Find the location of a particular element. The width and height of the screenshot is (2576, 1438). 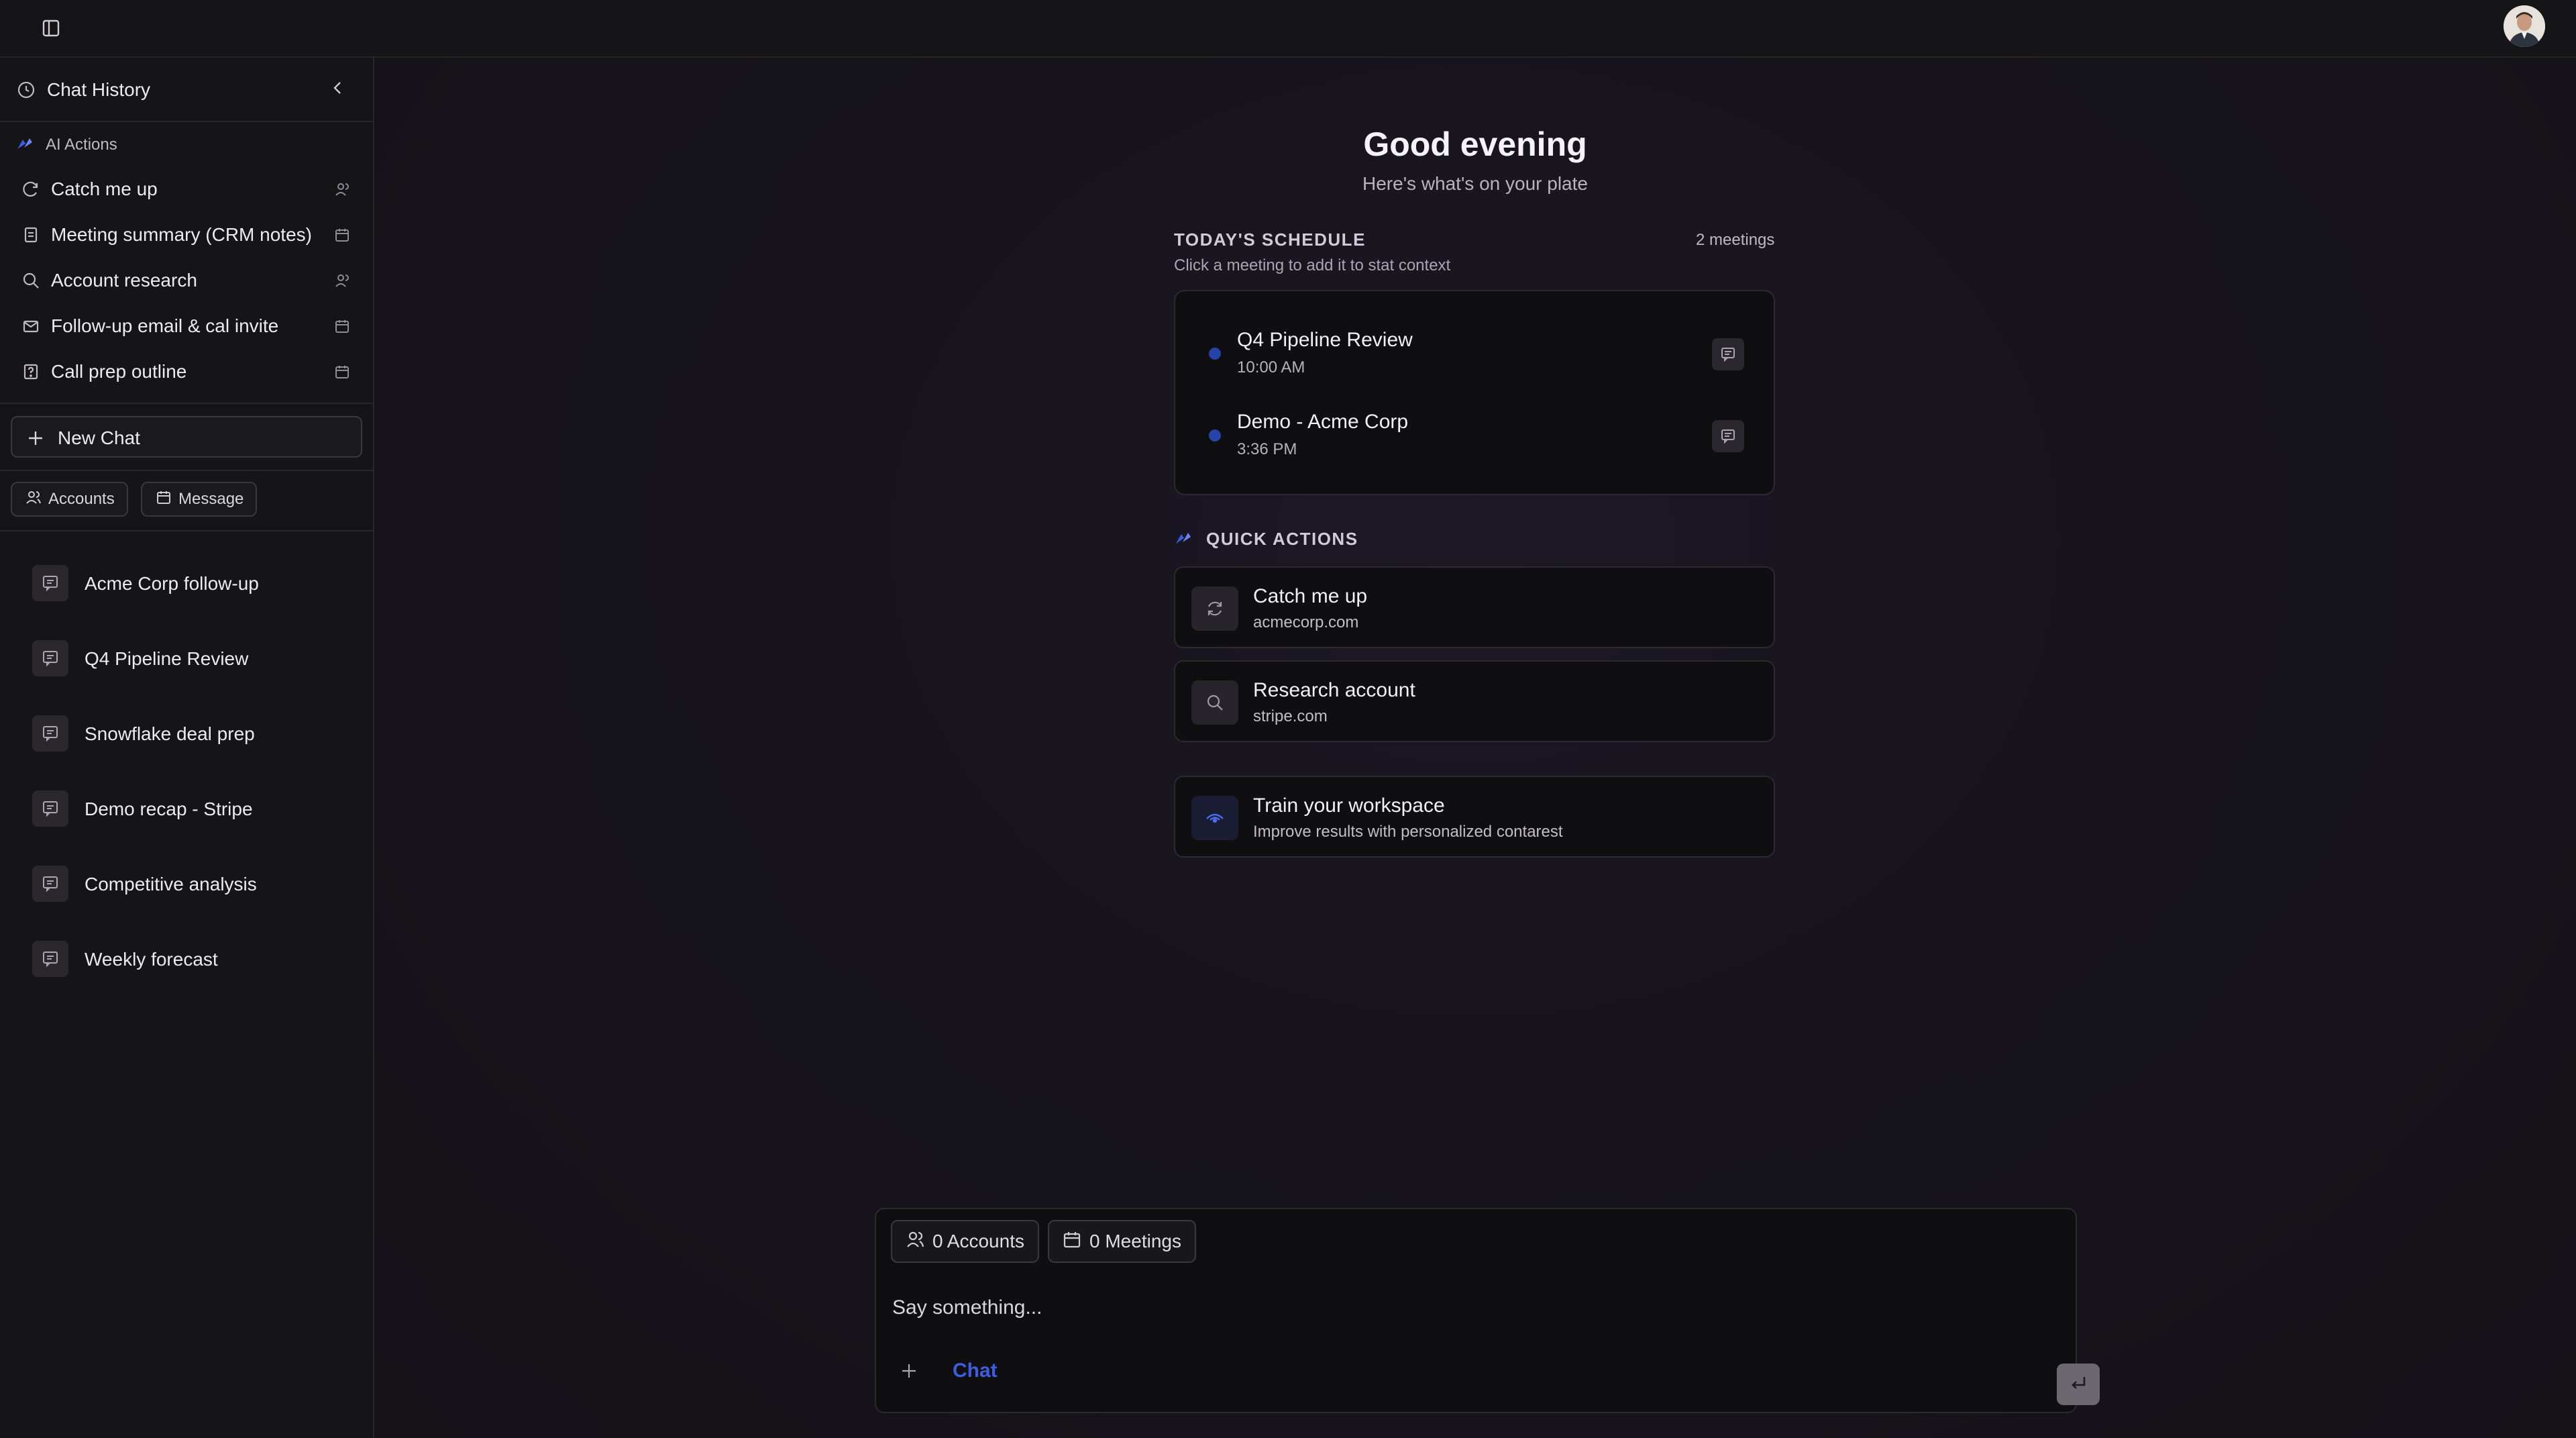

quick-action-research-account: Research account stripe.com is located at coordinates (1474, 701).